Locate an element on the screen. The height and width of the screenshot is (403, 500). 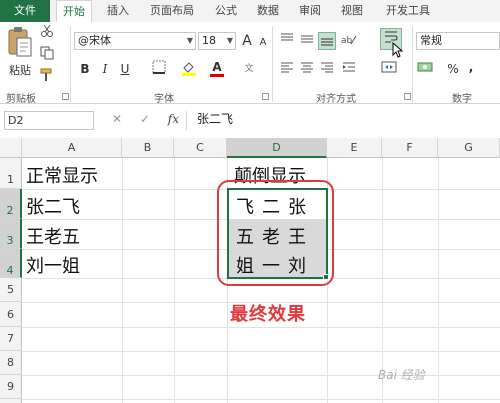
merge-center-icon is located at coordinates (389, 69).